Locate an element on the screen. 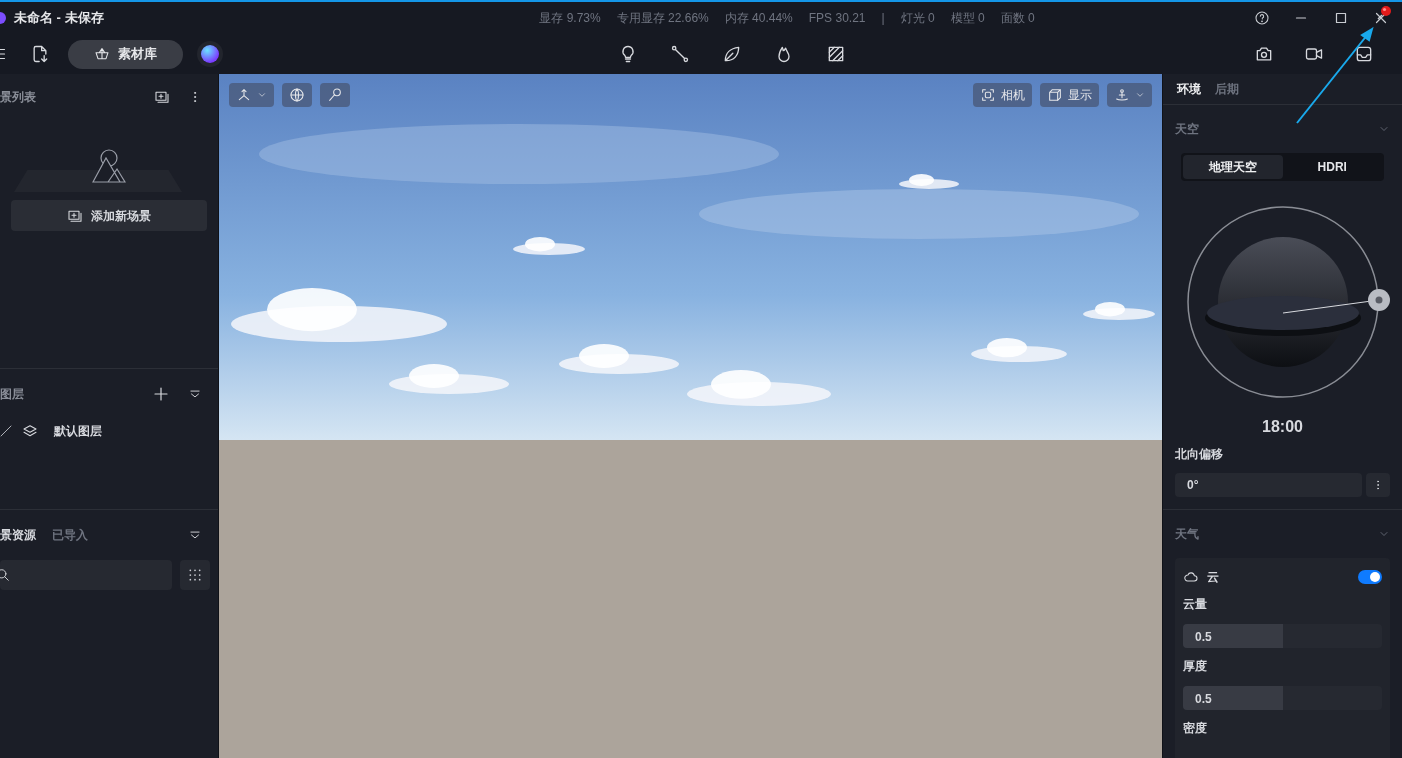 The width and height of the screenshot is (1402, 758). grid-icon is located at coordinates (195, 575).